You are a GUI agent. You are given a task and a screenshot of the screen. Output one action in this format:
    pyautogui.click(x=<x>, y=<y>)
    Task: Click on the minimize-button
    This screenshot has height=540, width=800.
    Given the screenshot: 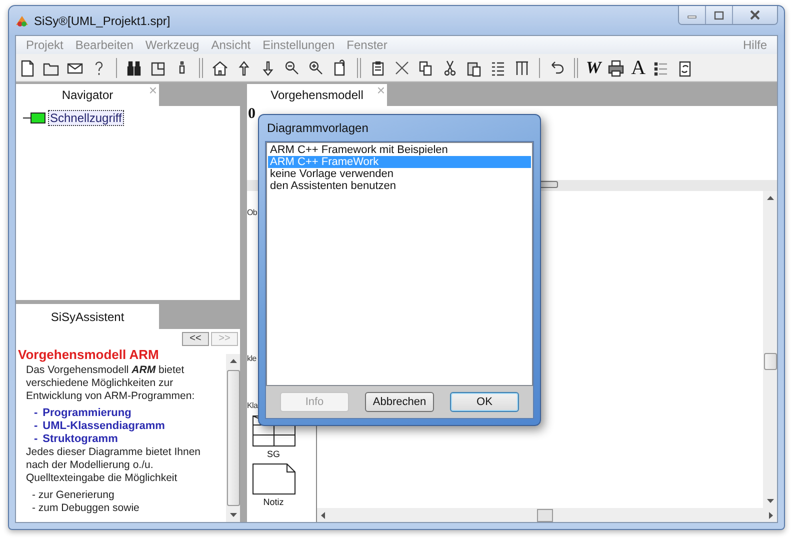 What is the action you would take?
    pyautogui.click(x=692, y=15)
    